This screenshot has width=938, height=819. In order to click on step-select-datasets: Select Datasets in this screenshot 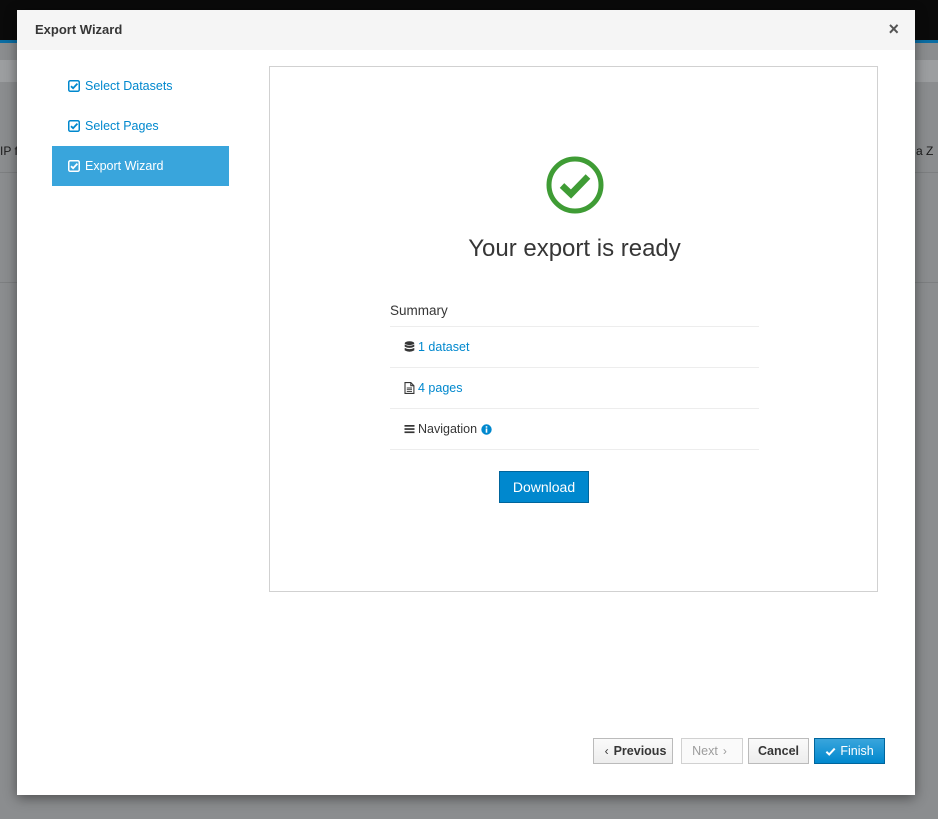, I will do `click(140, 86)`.